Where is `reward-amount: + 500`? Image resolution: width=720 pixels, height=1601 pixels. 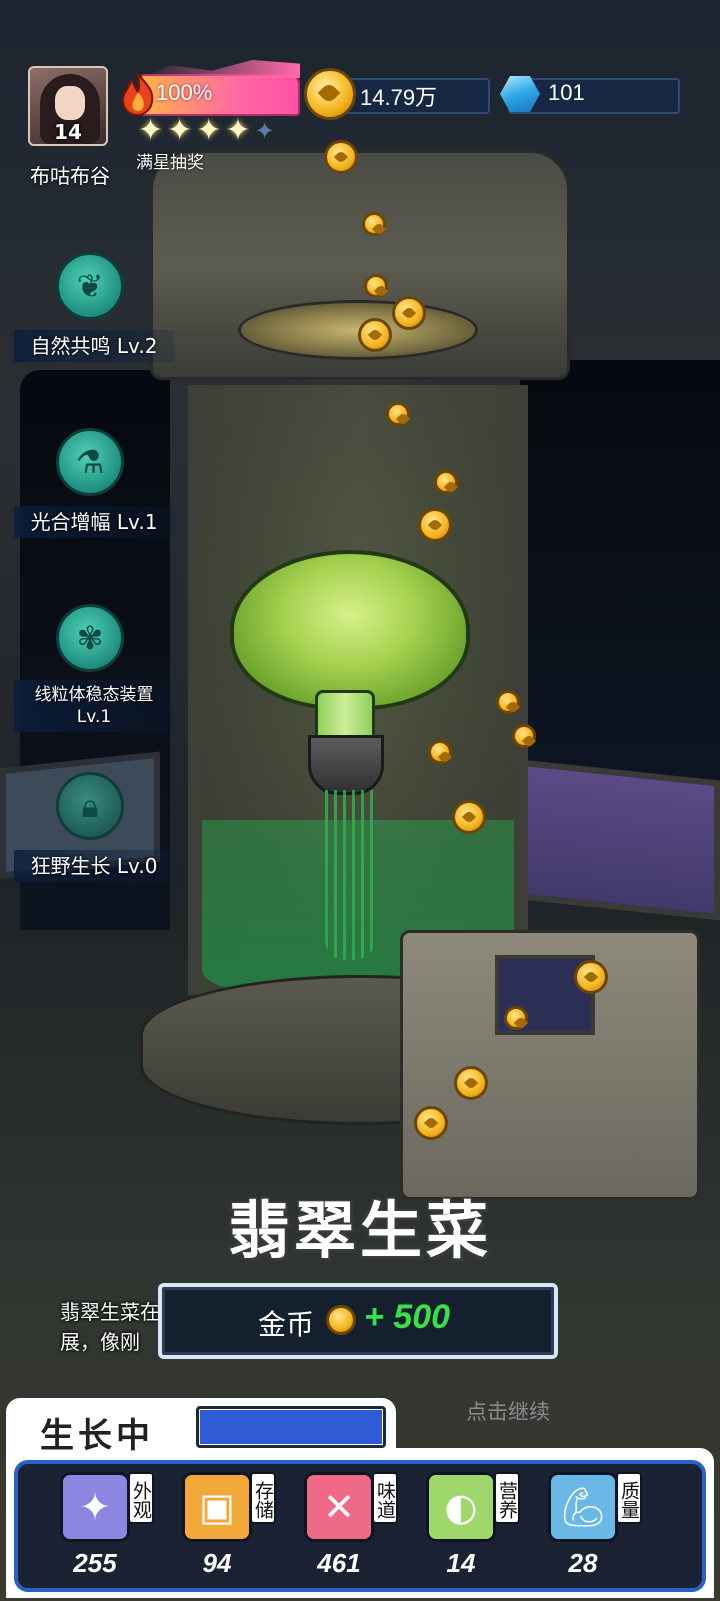 reward-amount: + 500 is located at coordinates (407, 1317).